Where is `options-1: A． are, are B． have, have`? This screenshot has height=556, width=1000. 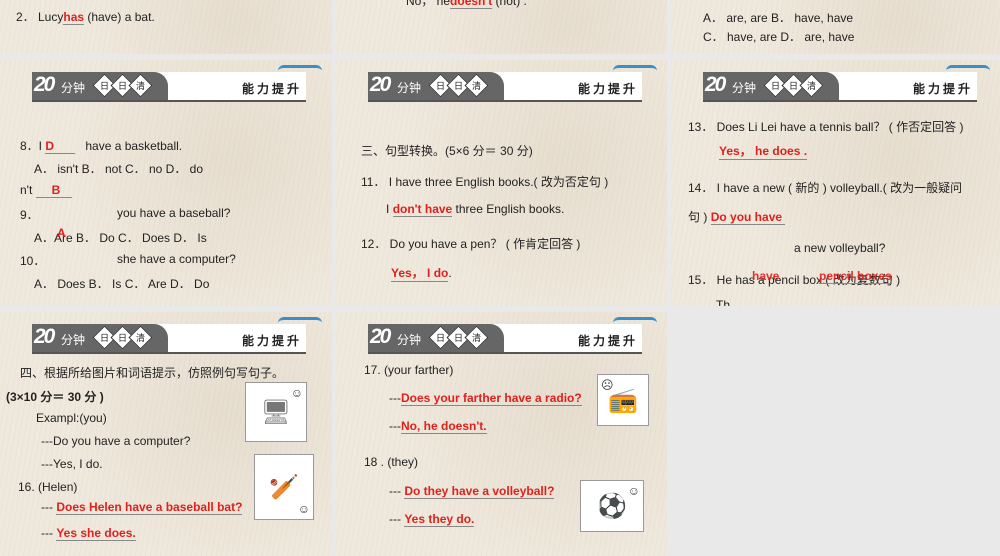 options-1: A． are, are B． have, have is located at coordinates (778, 18).